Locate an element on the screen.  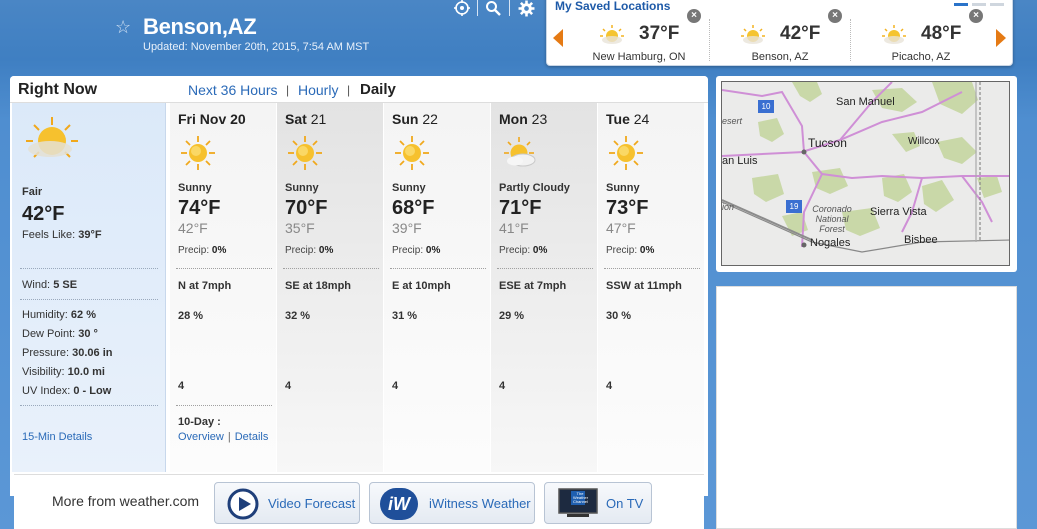
map-label: an Luis is located at coordinates (740, 161).